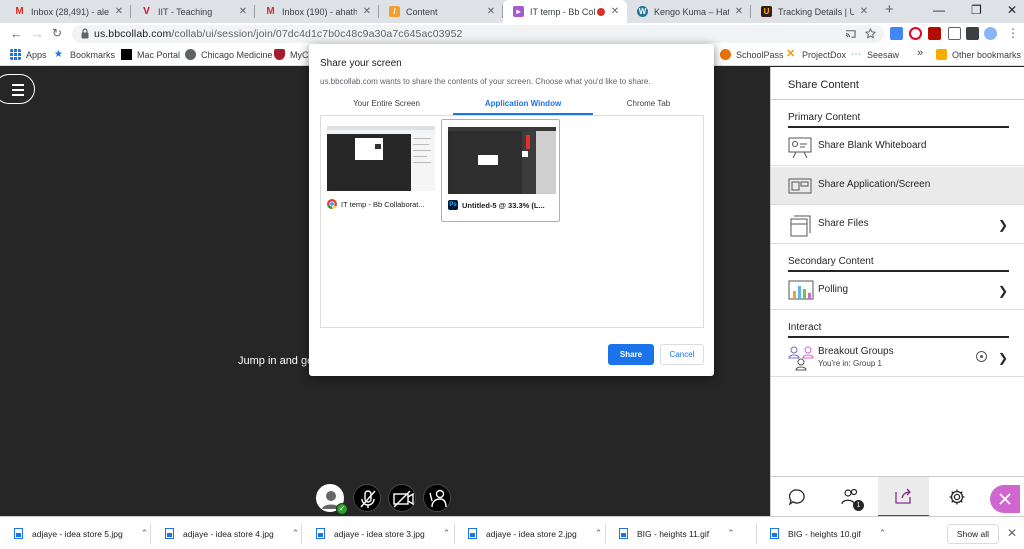  I want to click on download-item: BIG - heights 11.gif ⌃, so click(677, 533).